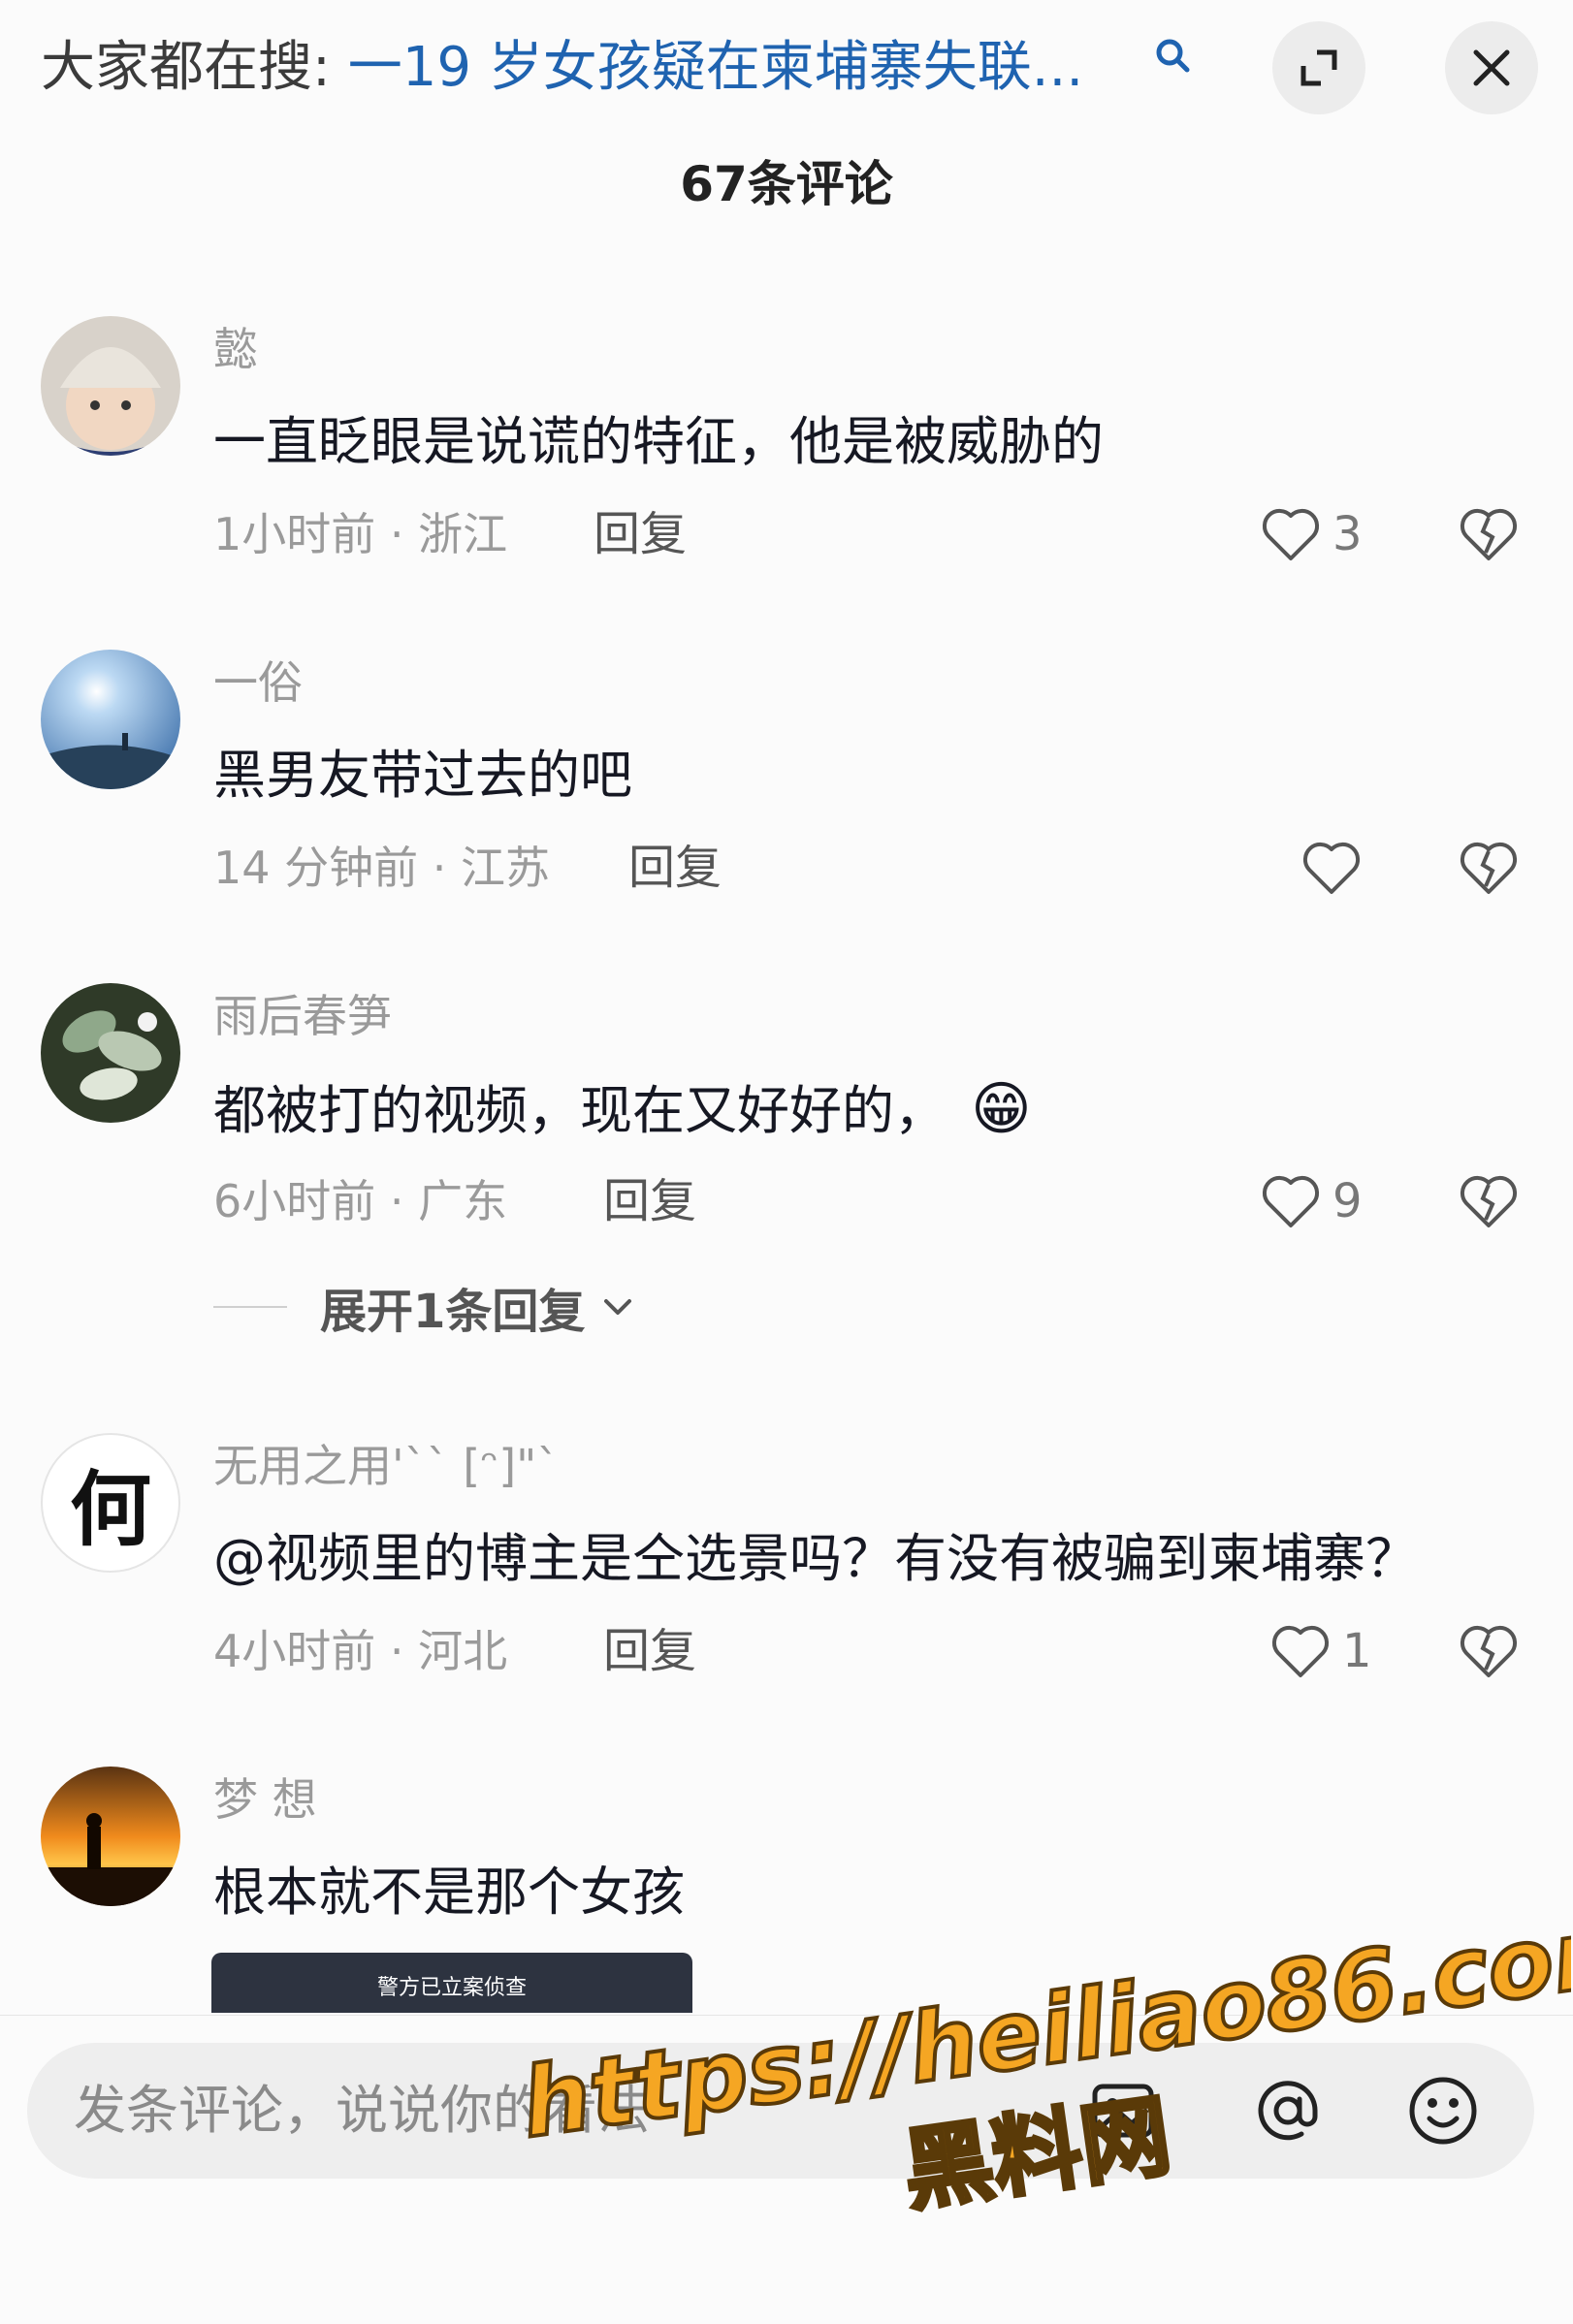 This screenshot has width=1573, height=2324. Describe the element at coordinates (453, 1312) in the screenshot. I see `expand-replies-label: 展开1条回复` at that location.